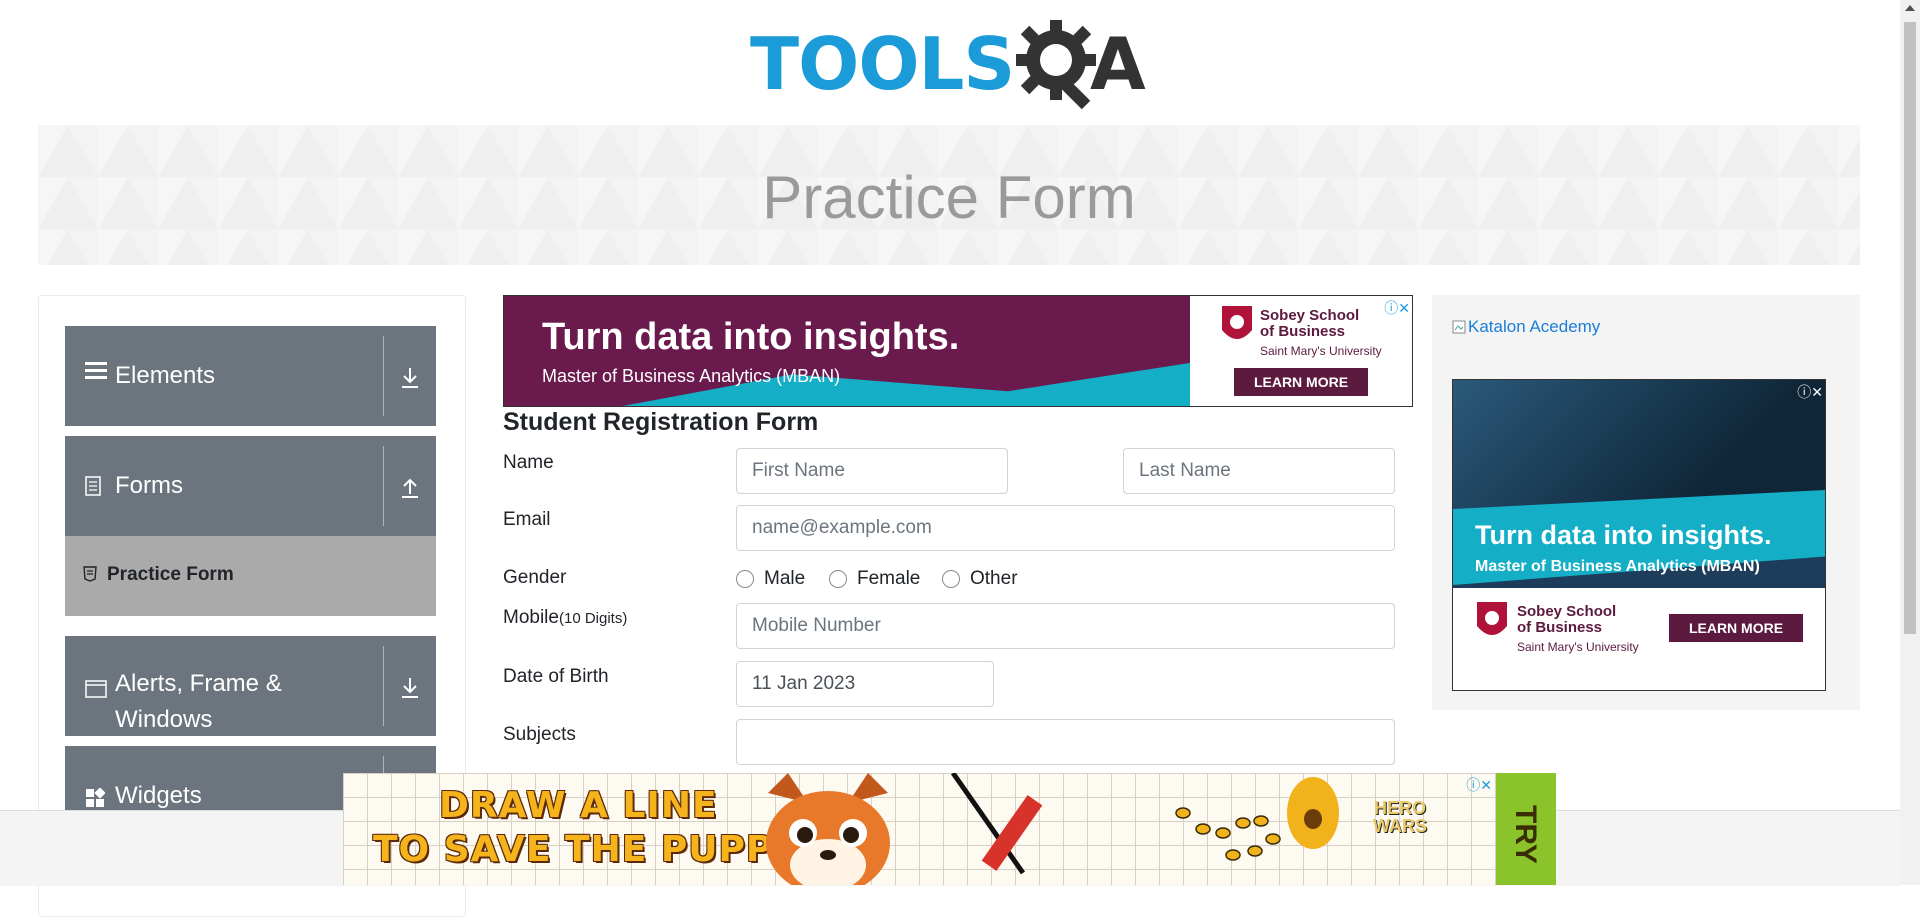 The height and width of the screenshot is (917, 1920). Describe the element at coordinates (90, 576) in the screenshot. I see `html-icon` at that location.